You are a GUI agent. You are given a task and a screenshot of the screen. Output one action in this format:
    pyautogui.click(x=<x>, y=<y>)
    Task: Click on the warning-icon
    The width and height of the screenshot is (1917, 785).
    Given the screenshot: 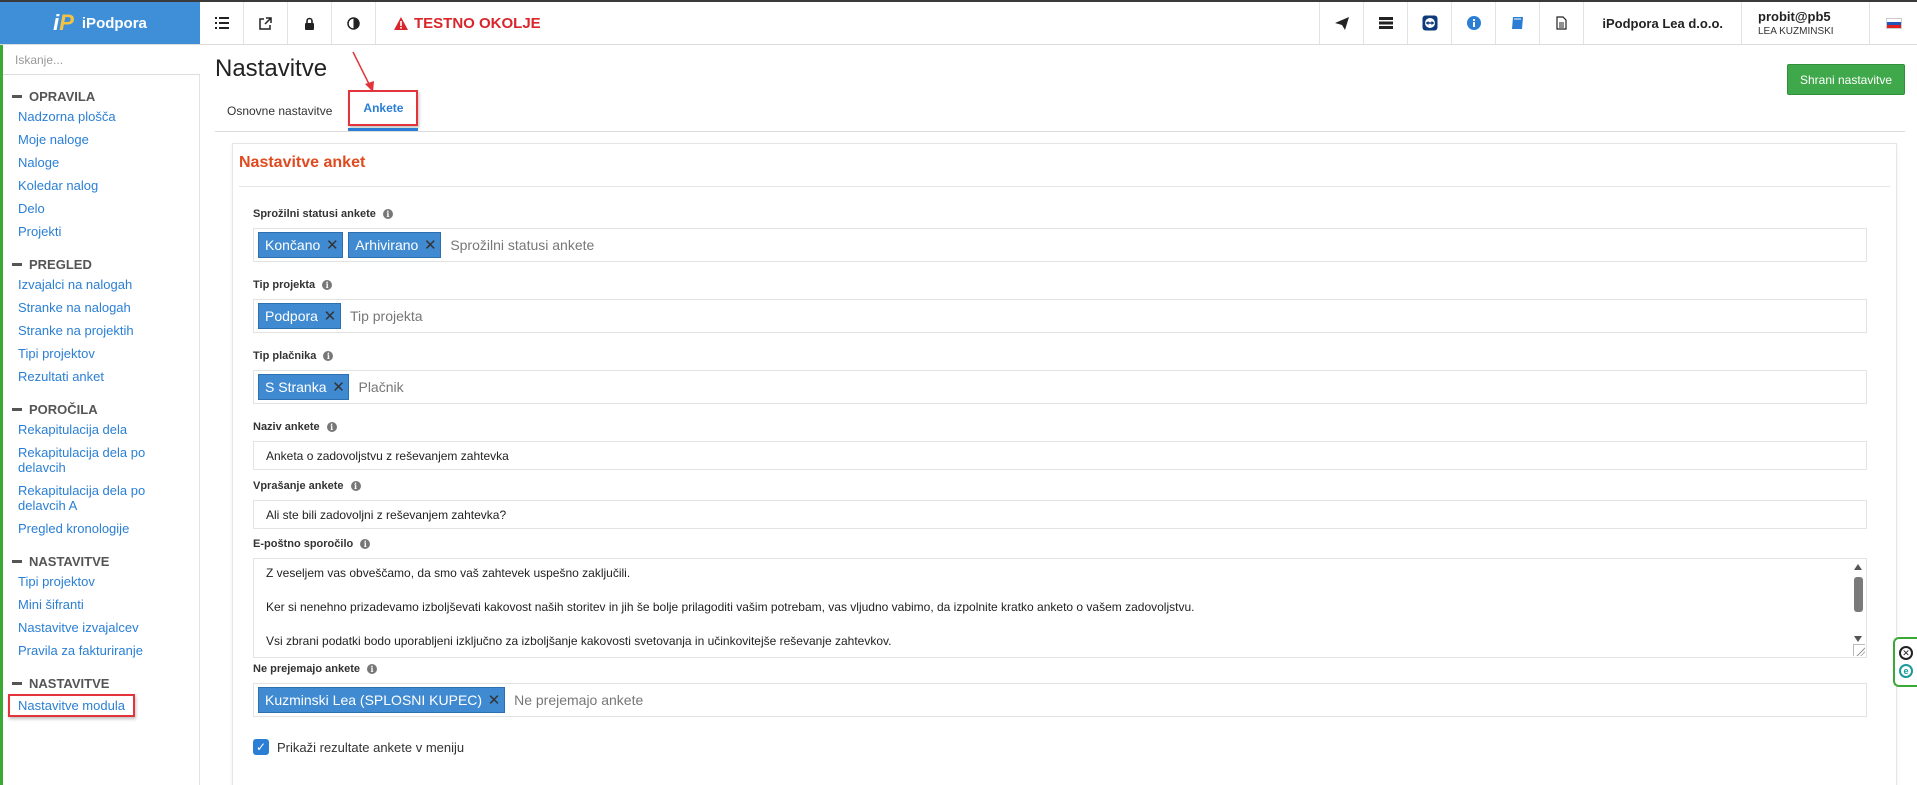 What is the action you would take?
    pyautogui.click(x=401, y=23)
    